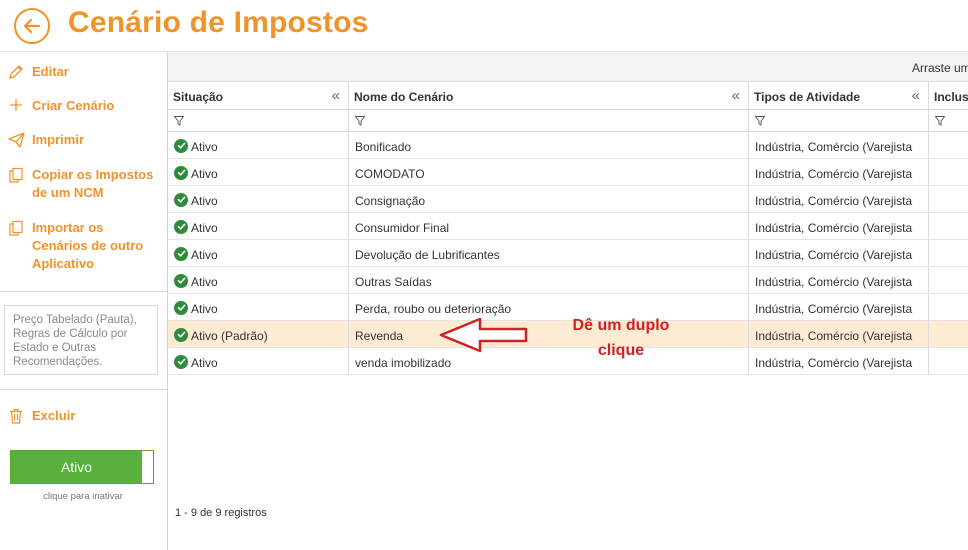 The height and width of the screenshot is (550, 968). Describe the element at coordinates (951, 97) in the screenshot. I see `column-header-label: Inclusa` at that location.